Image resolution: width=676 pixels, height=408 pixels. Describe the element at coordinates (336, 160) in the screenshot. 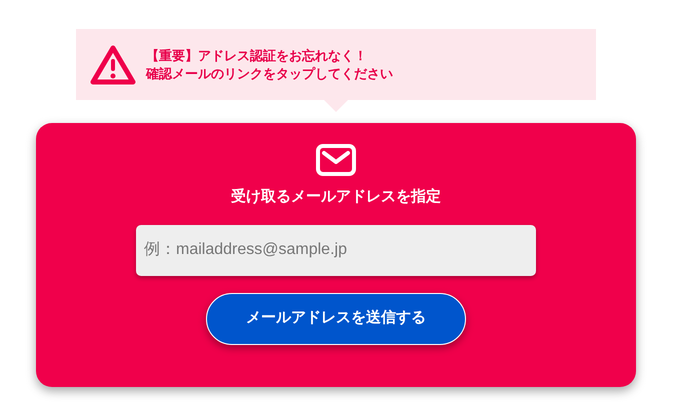

I see `mail-icon` at that location.